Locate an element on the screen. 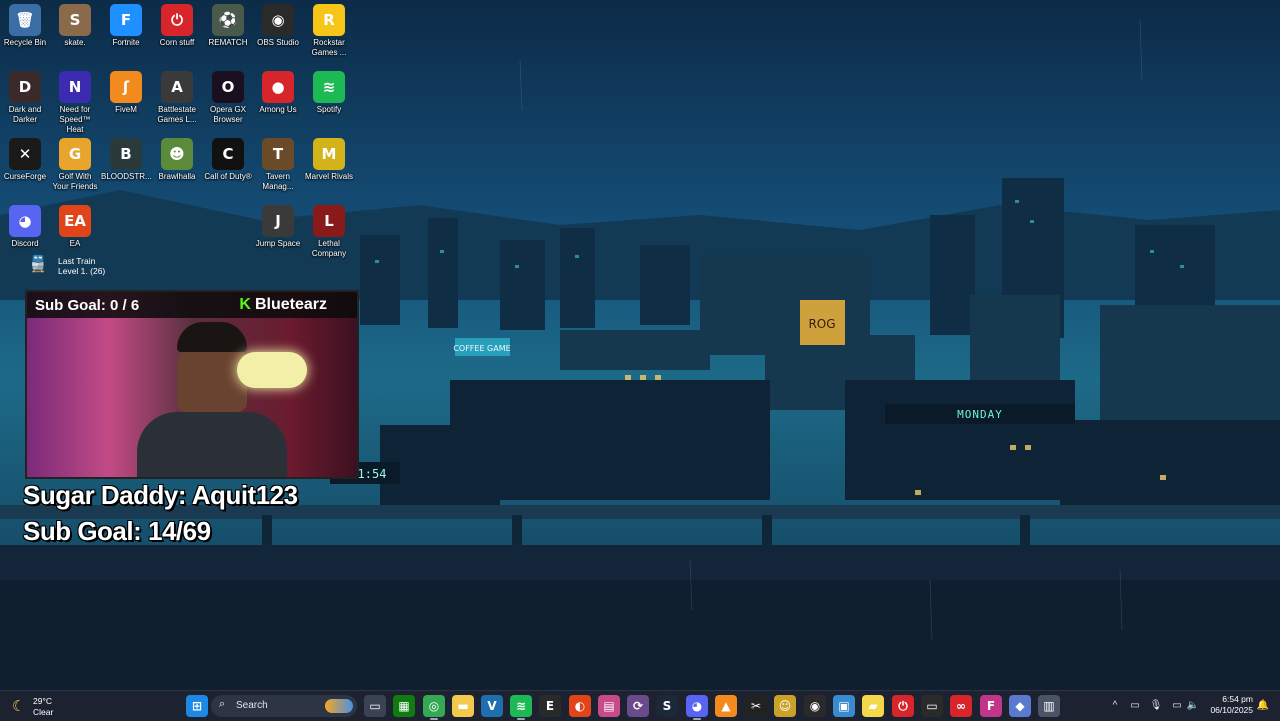  microphone-icon: 🎙 is located at coordinates (1156, 706).